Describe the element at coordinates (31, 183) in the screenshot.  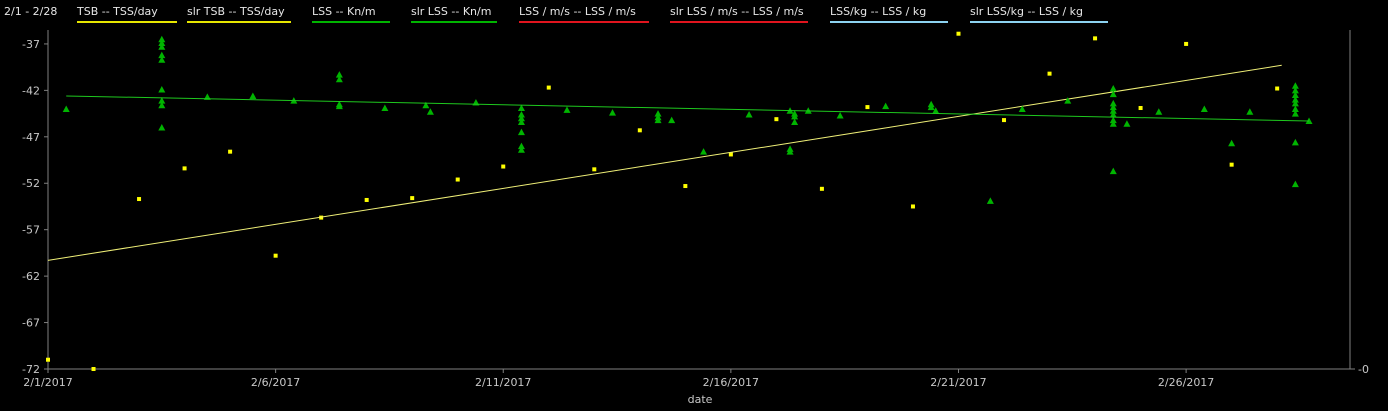
I see `y-tick-label: -52` at that location.